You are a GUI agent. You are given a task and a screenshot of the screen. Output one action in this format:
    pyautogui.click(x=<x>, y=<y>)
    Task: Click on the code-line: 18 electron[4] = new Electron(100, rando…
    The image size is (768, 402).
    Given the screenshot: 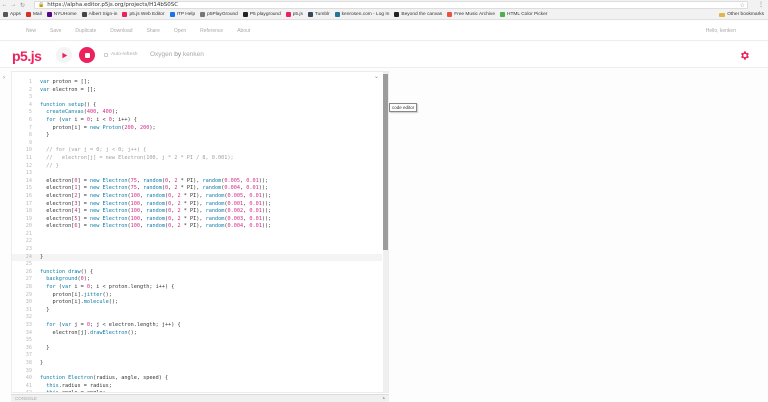 What is the action you would take?
    pyautogui.click(x=197, y=212)
    